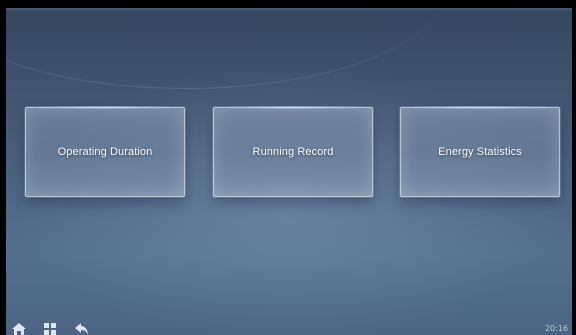 The image size is (576, 335). Describe the element at coordinates (556, 328) in the screenshot. I see `clock-time: 20:16` at that location.